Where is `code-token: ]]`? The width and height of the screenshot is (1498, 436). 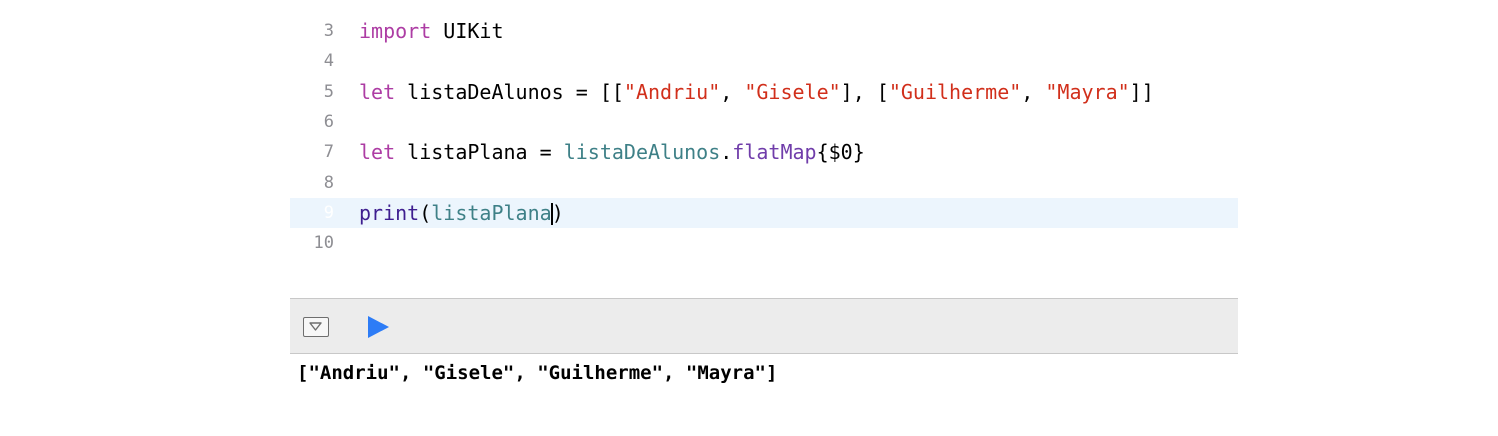 code-token: ]] is located at coordinates (1141, 91).